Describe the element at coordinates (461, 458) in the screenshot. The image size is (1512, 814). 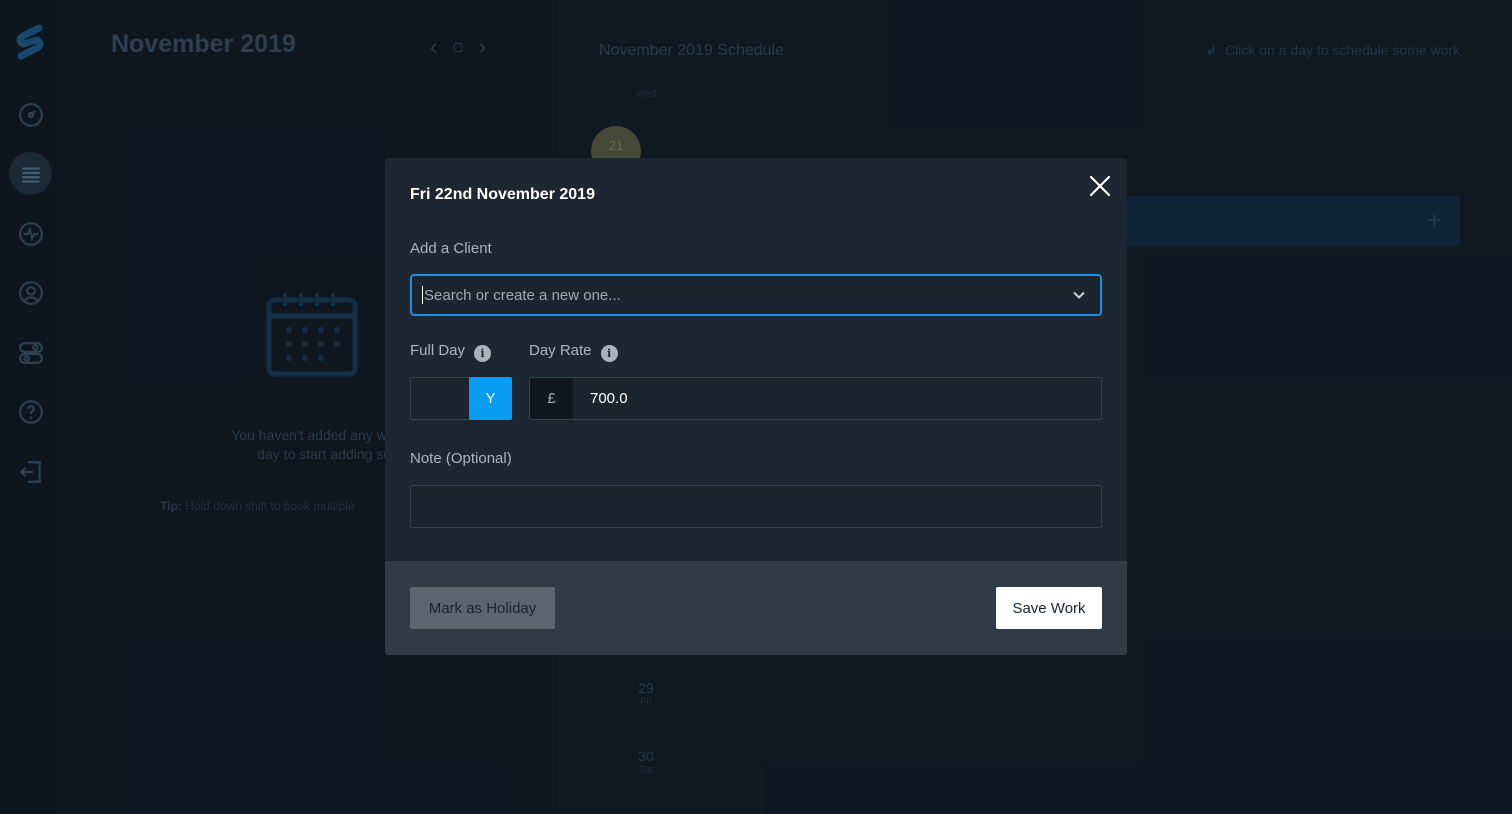
I see `note-label: Note (Optional)` at that location.